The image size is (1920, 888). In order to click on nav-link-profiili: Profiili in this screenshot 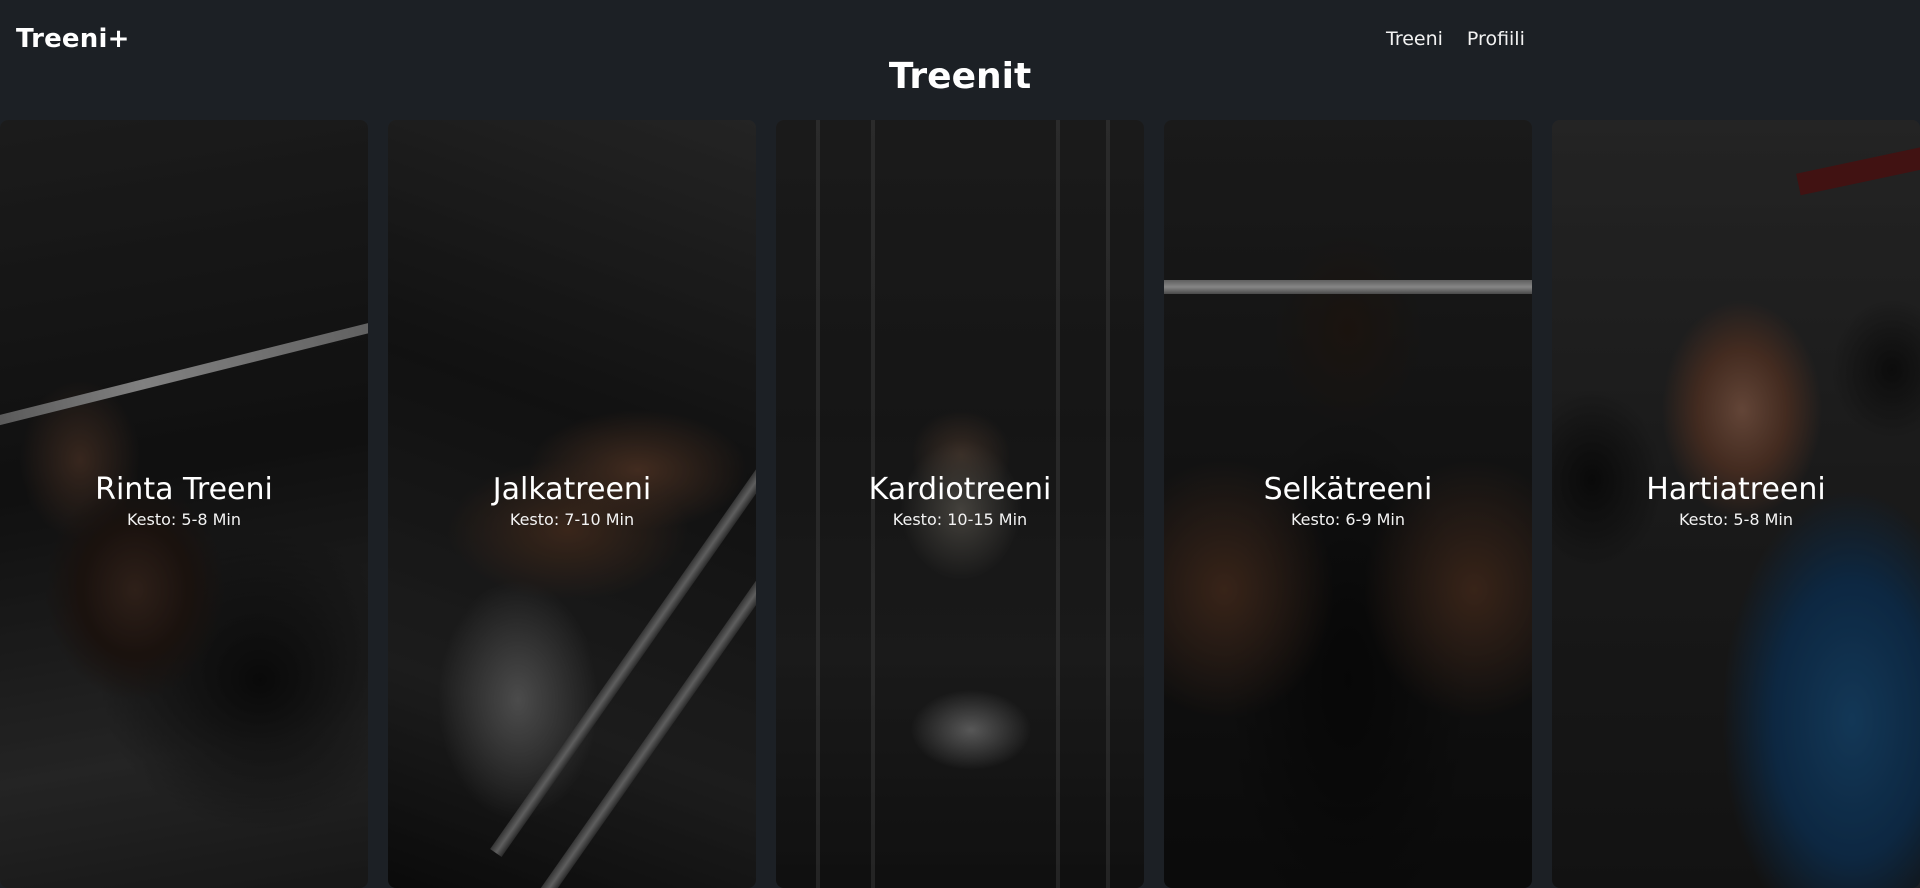, I will do `click(1496, 39)`.